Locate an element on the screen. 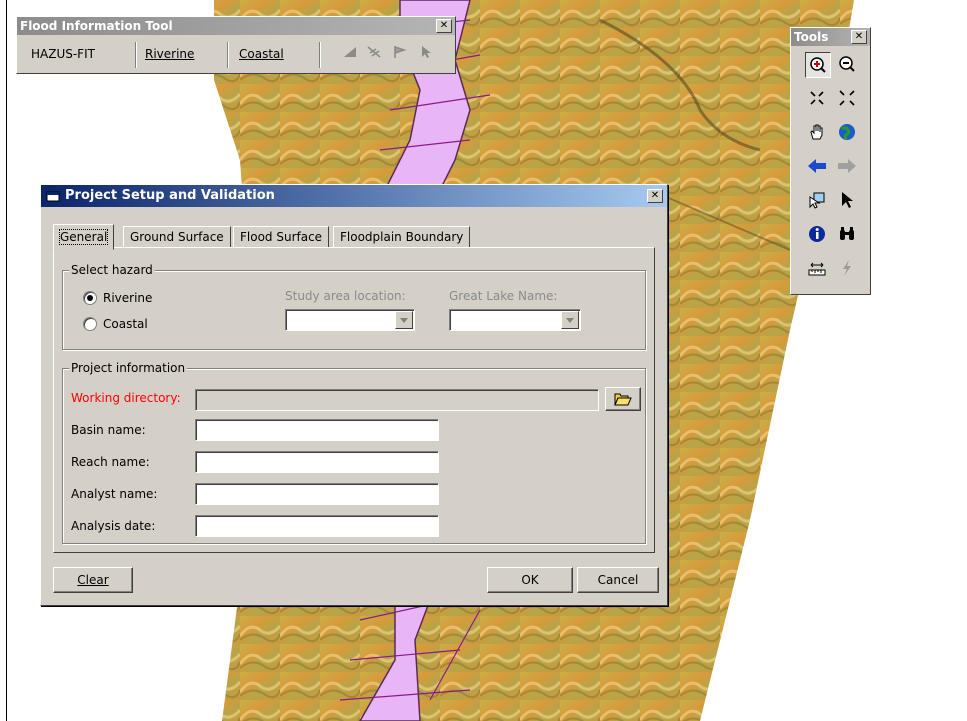 Image resolution: width=967 pixels, height=721 pixels. find-icon is located at coordinates (847, 233).